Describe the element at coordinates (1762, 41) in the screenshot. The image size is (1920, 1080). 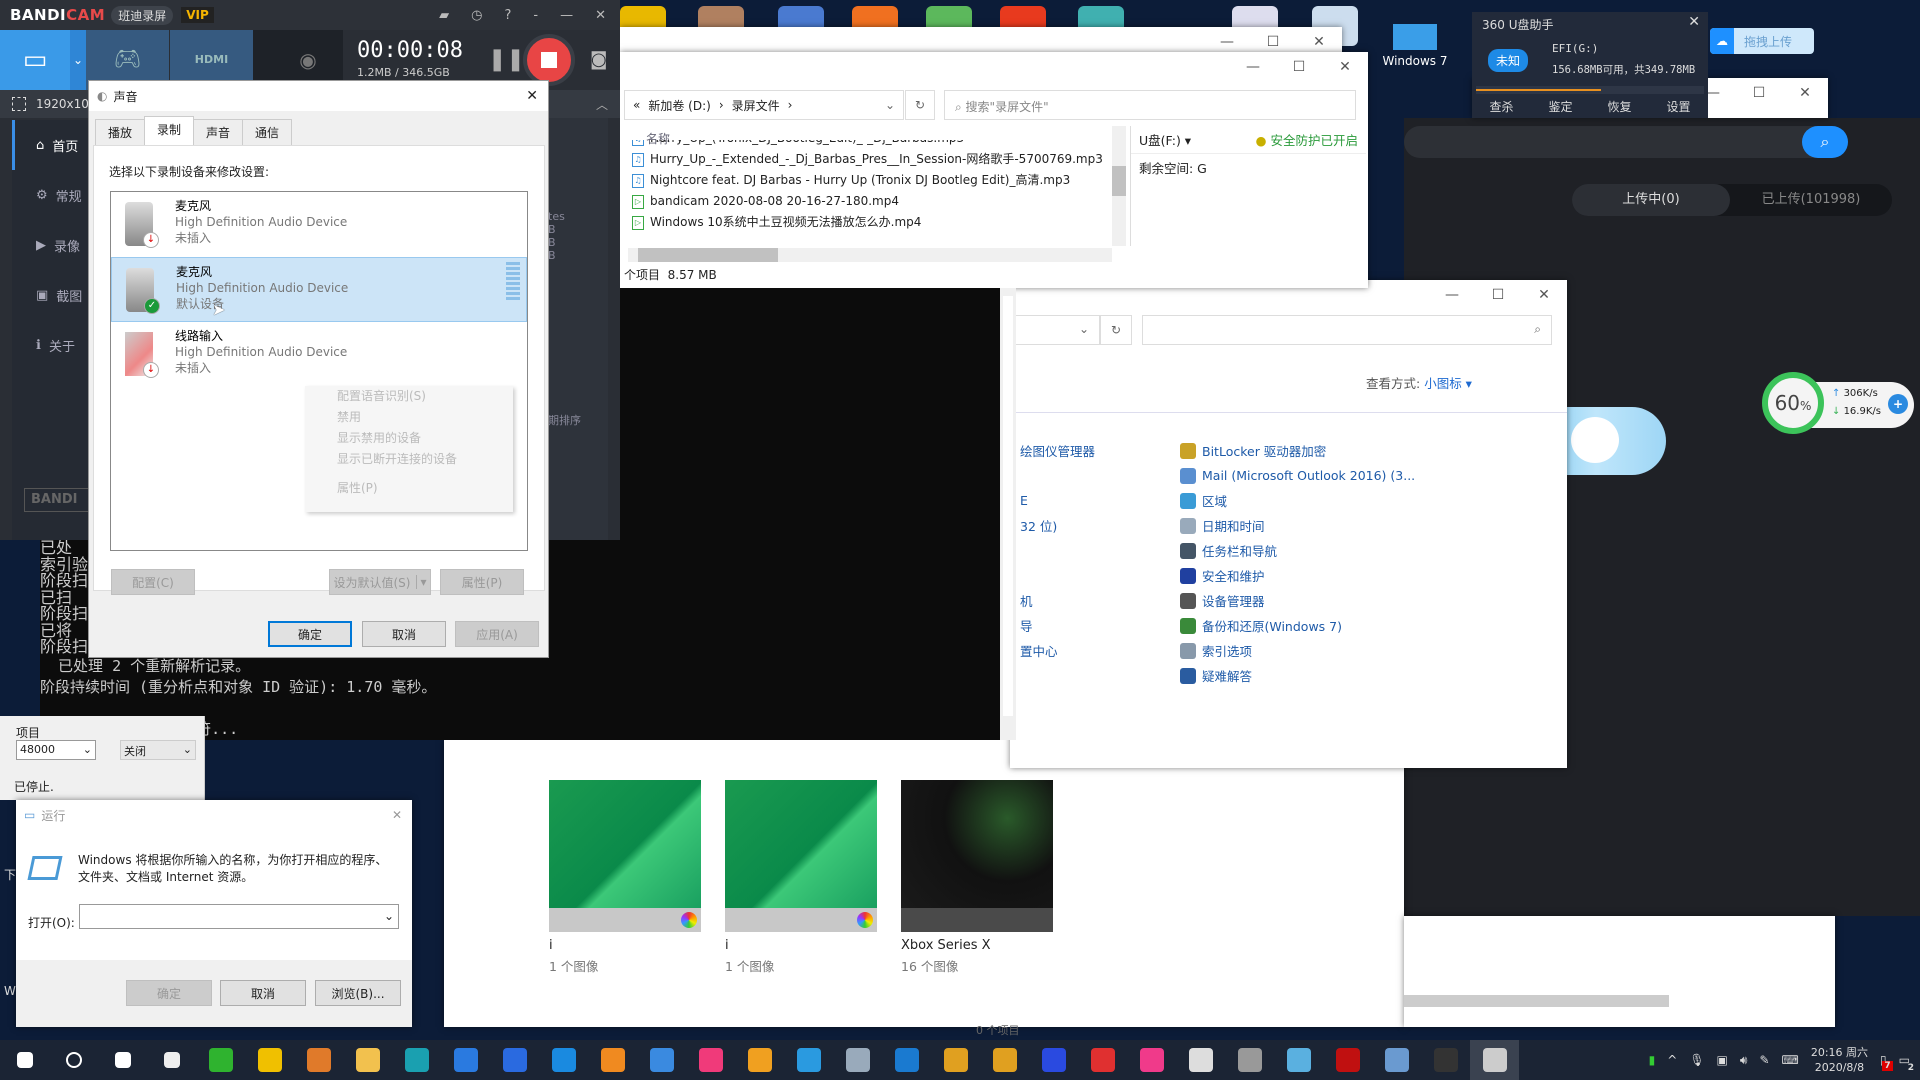
I see `netdisk-drag-upload: ☁ 拖拽上传` at that location.